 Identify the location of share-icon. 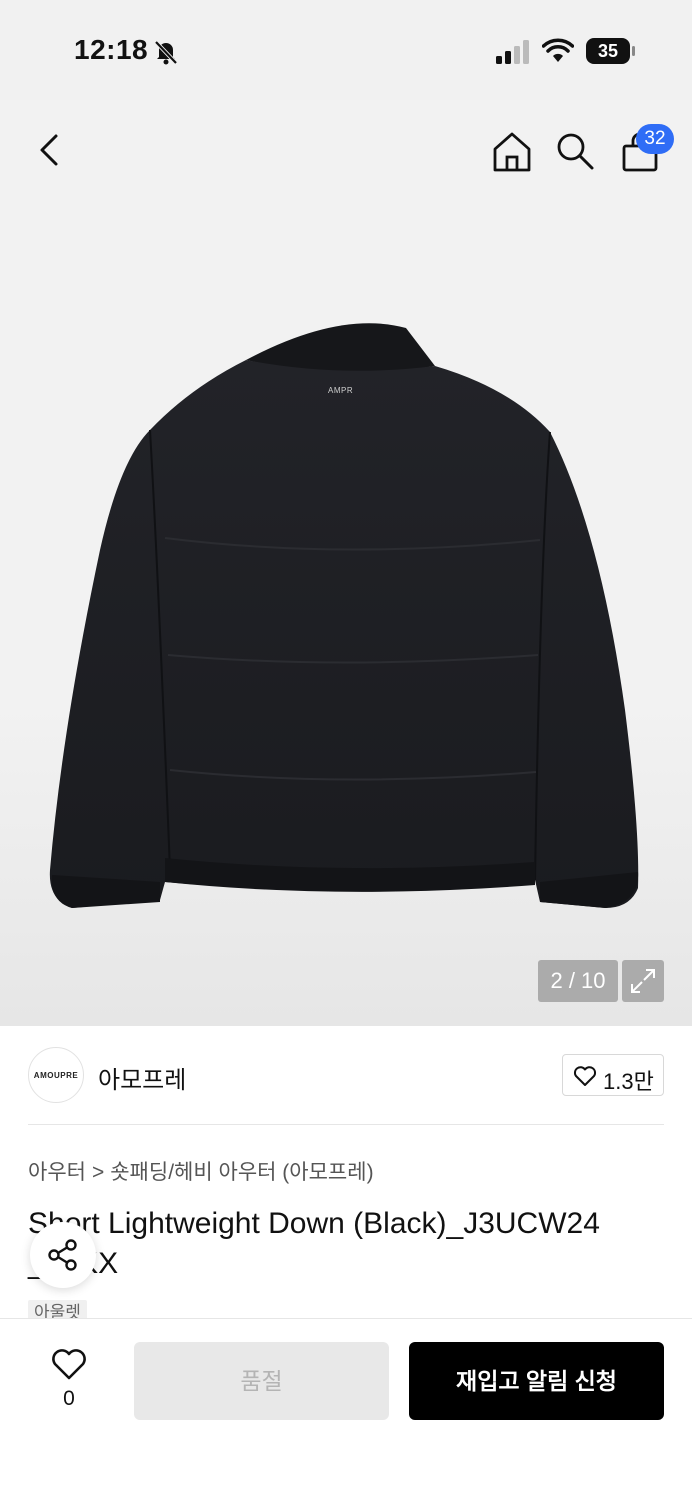
(62, 1255).